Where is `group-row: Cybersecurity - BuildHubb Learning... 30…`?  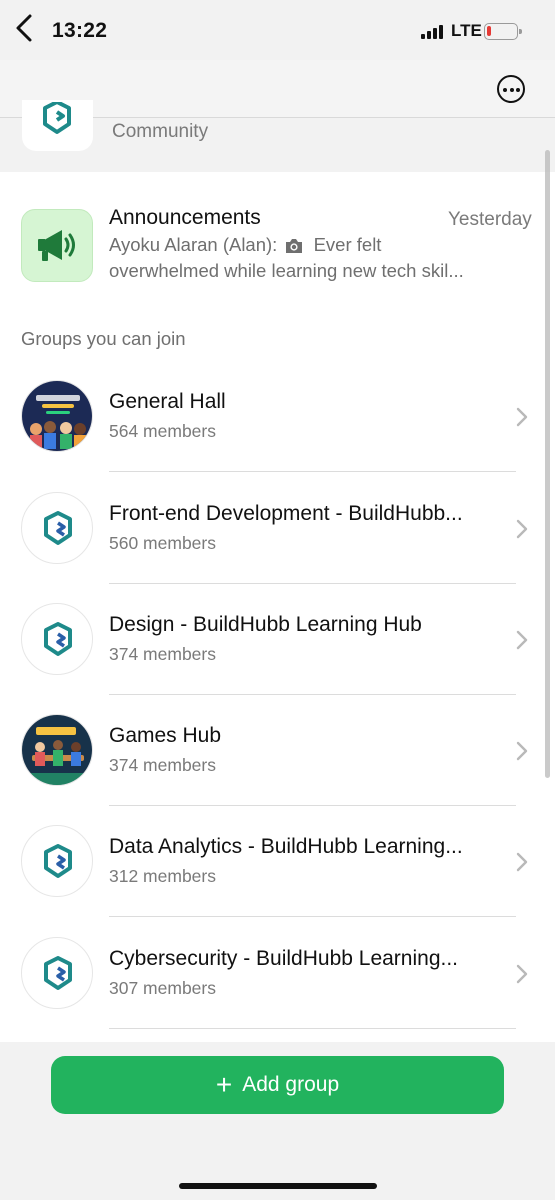
group-row: Cybersecurity - BuildHubb Learning... 30… is located at coordinates (277, 982).